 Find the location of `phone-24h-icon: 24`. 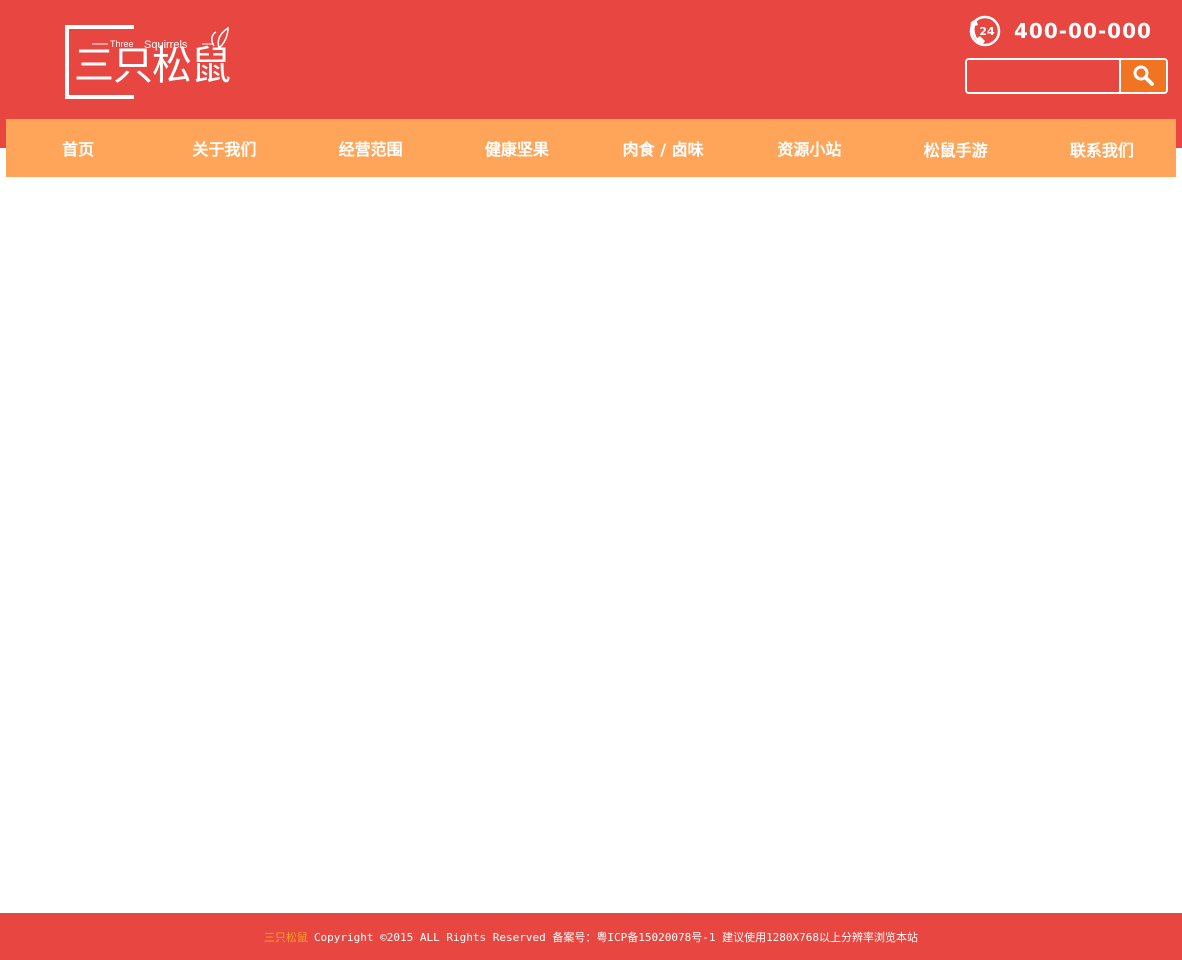

phone-24h-icon: 24 is located at coordinates (985, 31).